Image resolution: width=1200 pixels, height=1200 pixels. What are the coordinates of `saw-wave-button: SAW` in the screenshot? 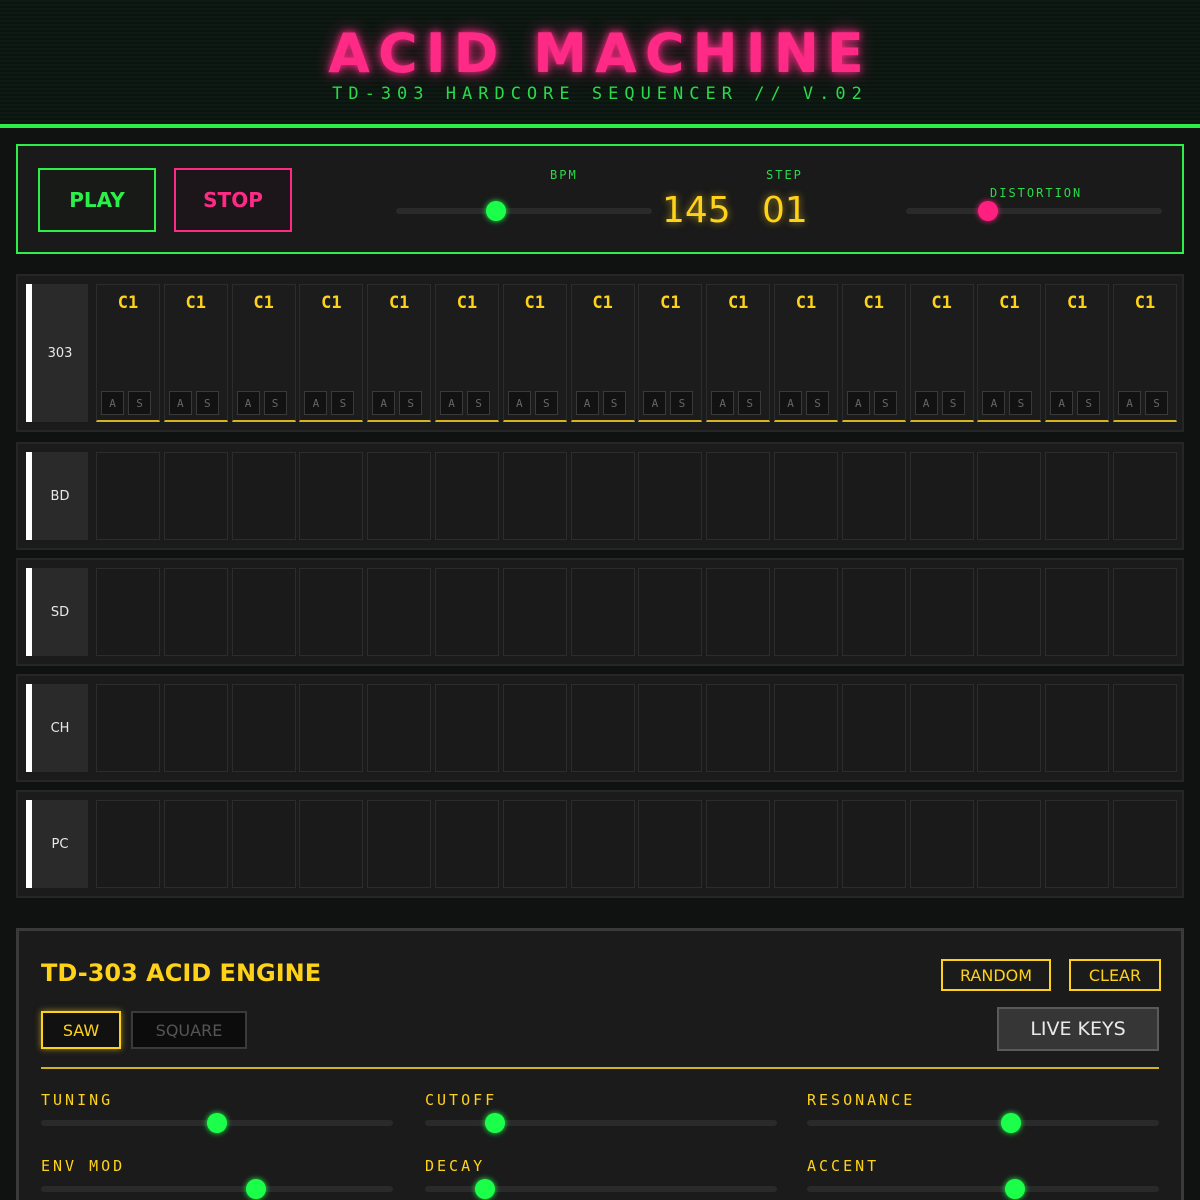 It's located at (81, 1030).